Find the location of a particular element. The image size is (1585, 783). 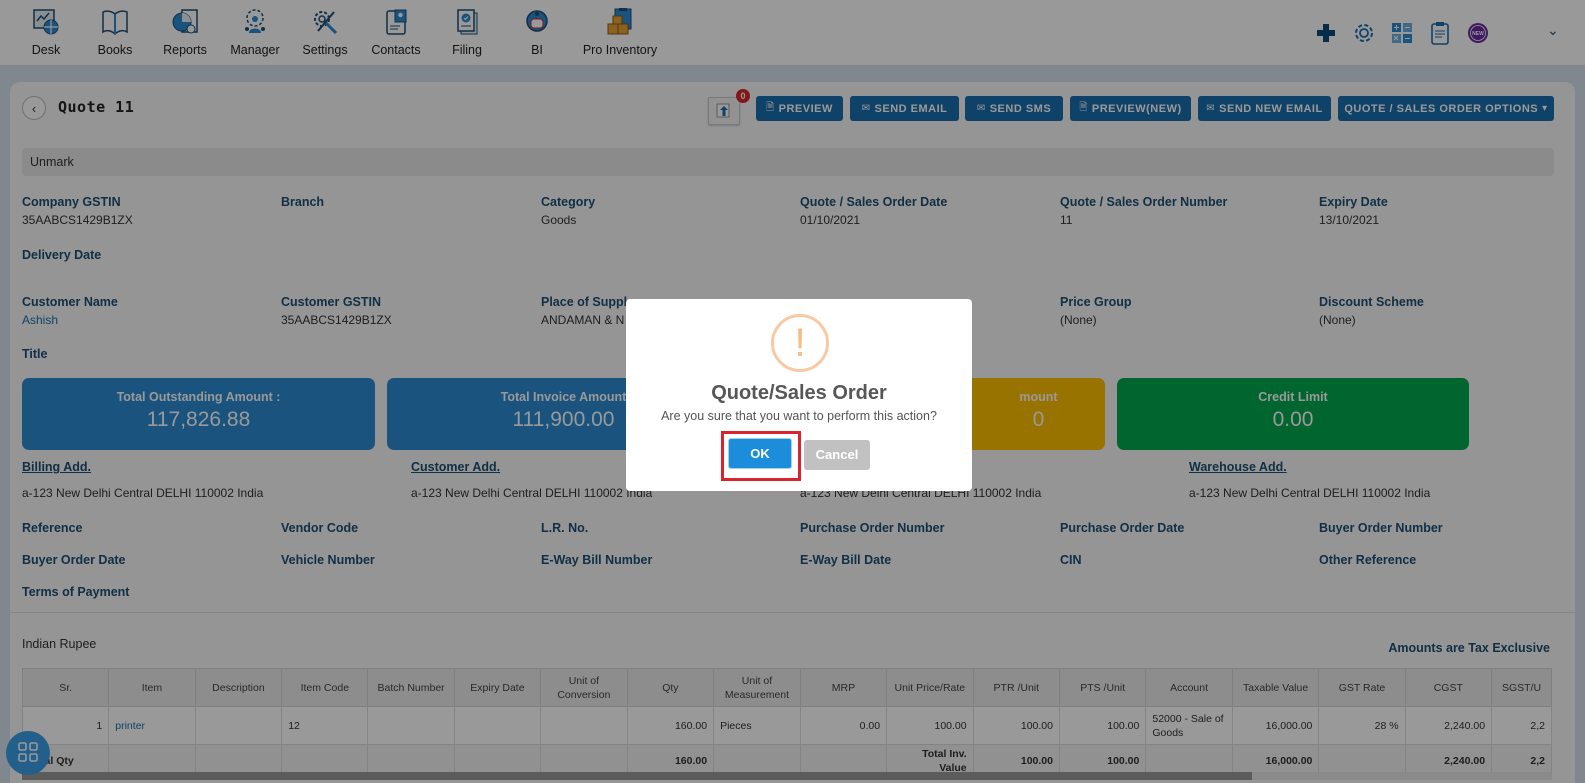

ok-button: OK is located at coordinates (760, 453).